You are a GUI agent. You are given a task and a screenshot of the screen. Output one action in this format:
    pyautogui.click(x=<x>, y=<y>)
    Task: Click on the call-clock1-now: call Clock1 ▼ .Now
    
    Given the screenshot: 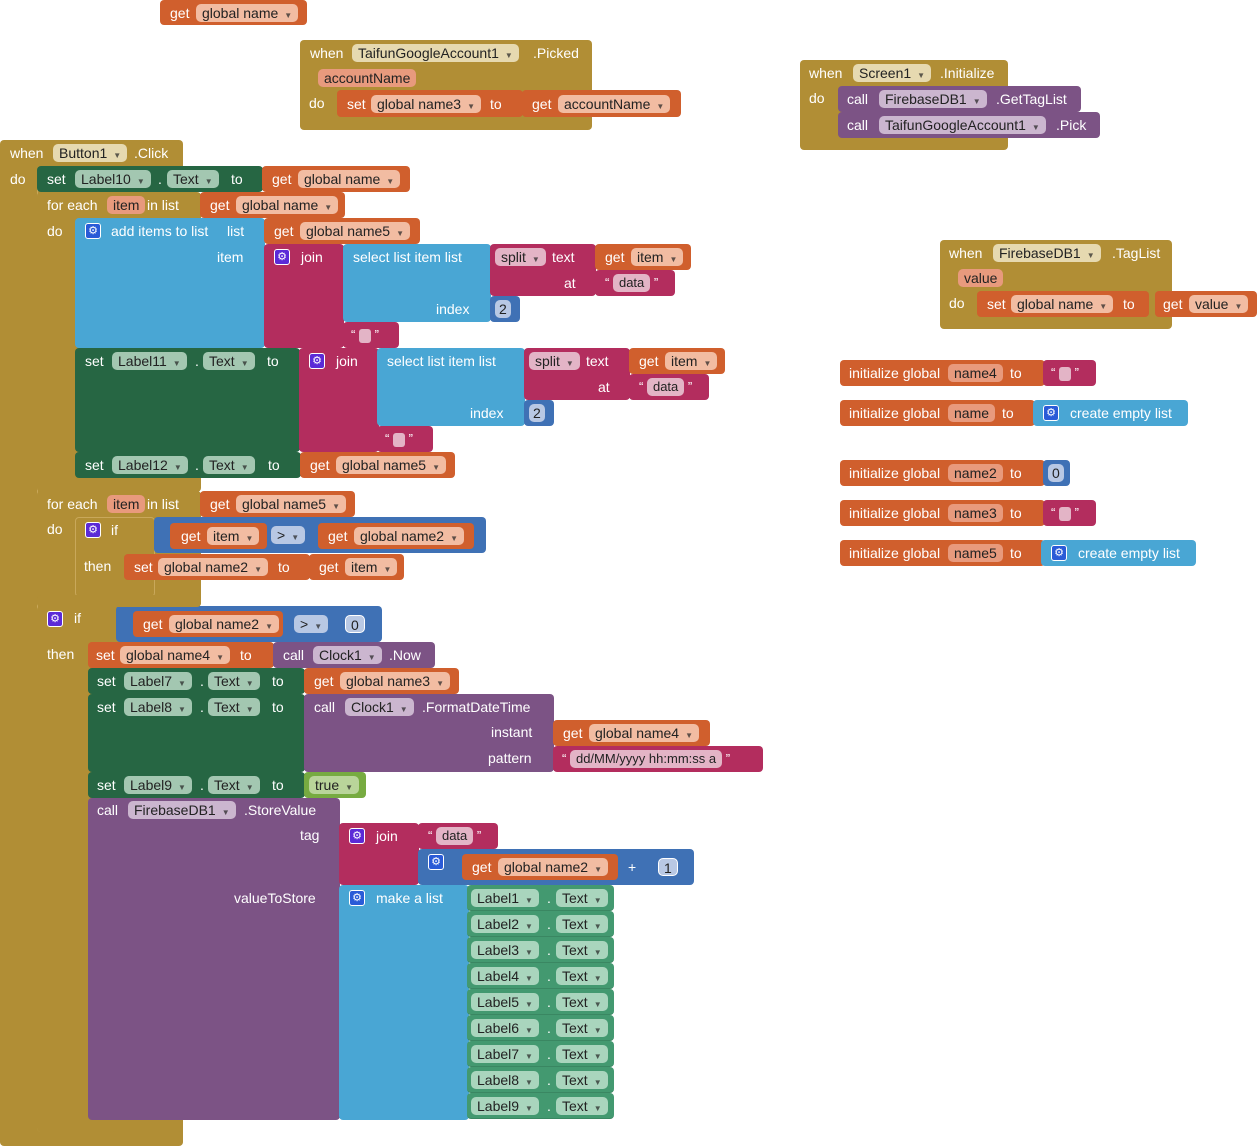 What is the action you would take?
    pyautogui.click(x=354, y=655)
    